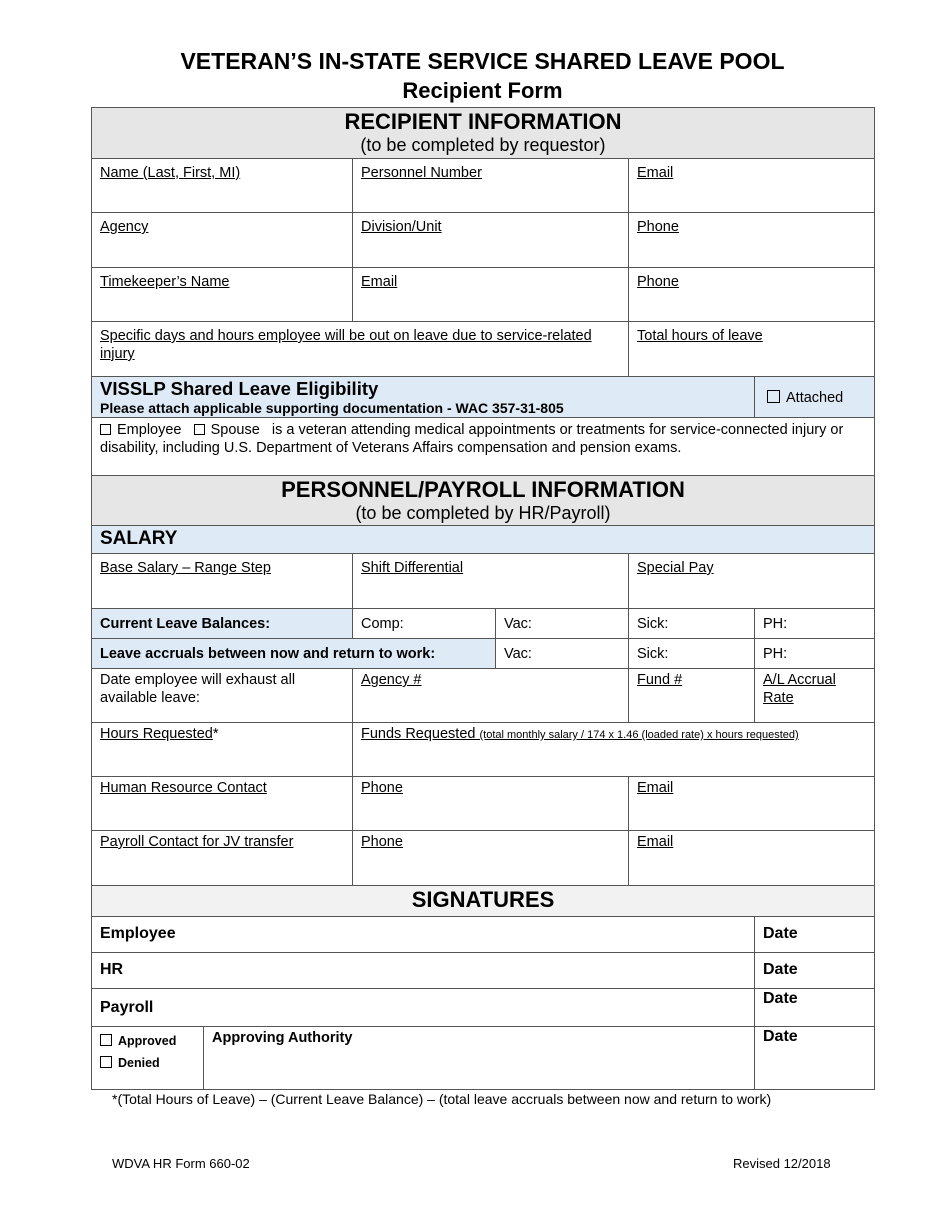 Image resolution: width=950 pixels, height=1230 pixels. What do you see at coordinates (814, 934) in the screenshot?
I see `employee-date-field: Date` at bounding box center [814, 934].